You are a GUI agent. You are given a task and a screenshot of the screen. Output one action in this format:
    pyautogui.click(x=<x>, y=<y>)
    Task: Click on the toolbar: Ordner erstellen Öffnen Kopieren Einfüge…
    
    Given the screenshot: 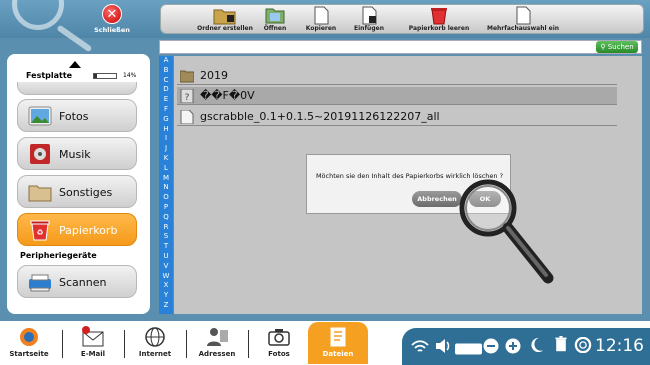 What is the action you would take?
    pyautogui.click(x=402, y=19)
    